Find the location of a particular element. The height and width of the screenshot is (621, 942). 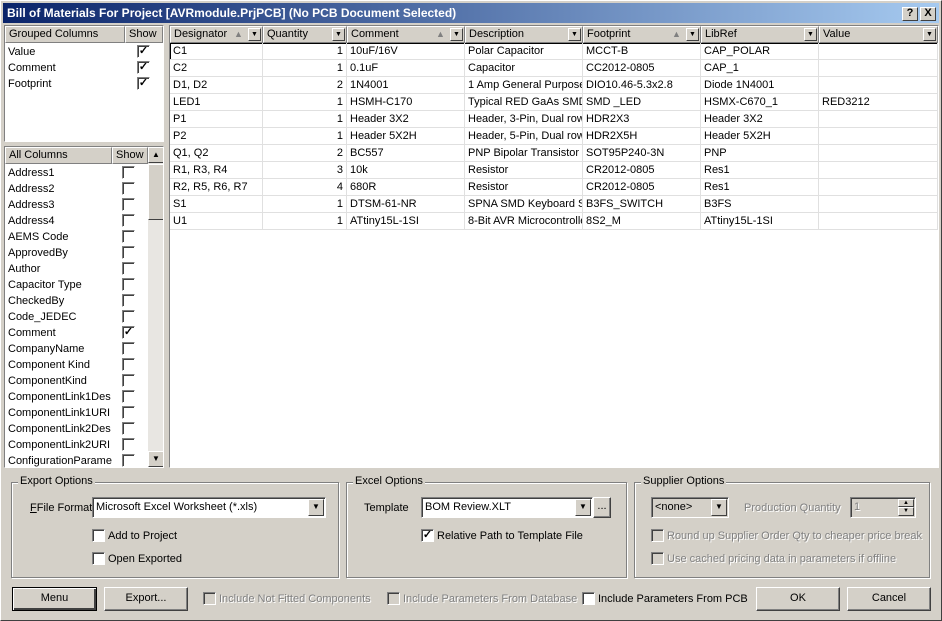

column-item-label: ComponentLink1URI is located at coordinates (64, 413).